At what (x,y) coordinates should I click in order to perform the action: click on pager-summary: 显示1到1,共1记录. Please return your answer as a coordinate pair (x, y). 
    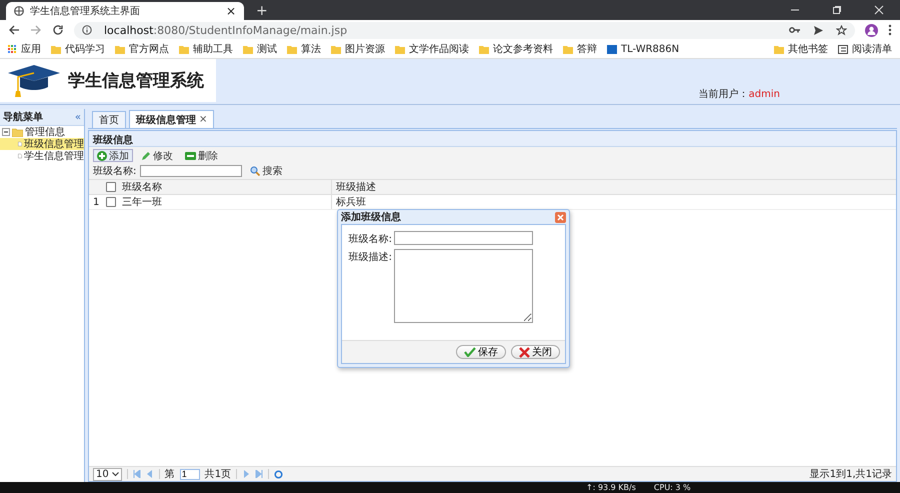
    Looking at the image, I should click on (851, 474).